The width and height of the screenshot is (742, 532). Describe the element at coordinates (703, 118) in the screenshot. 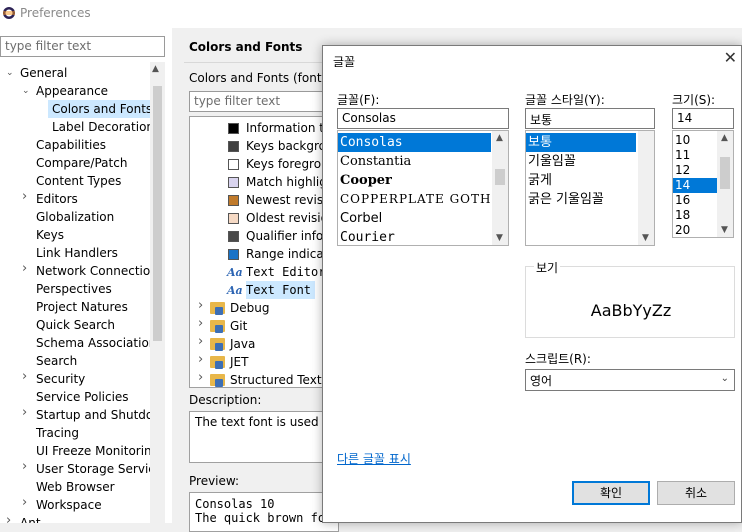

I see `font-size-input: 14` at that location.